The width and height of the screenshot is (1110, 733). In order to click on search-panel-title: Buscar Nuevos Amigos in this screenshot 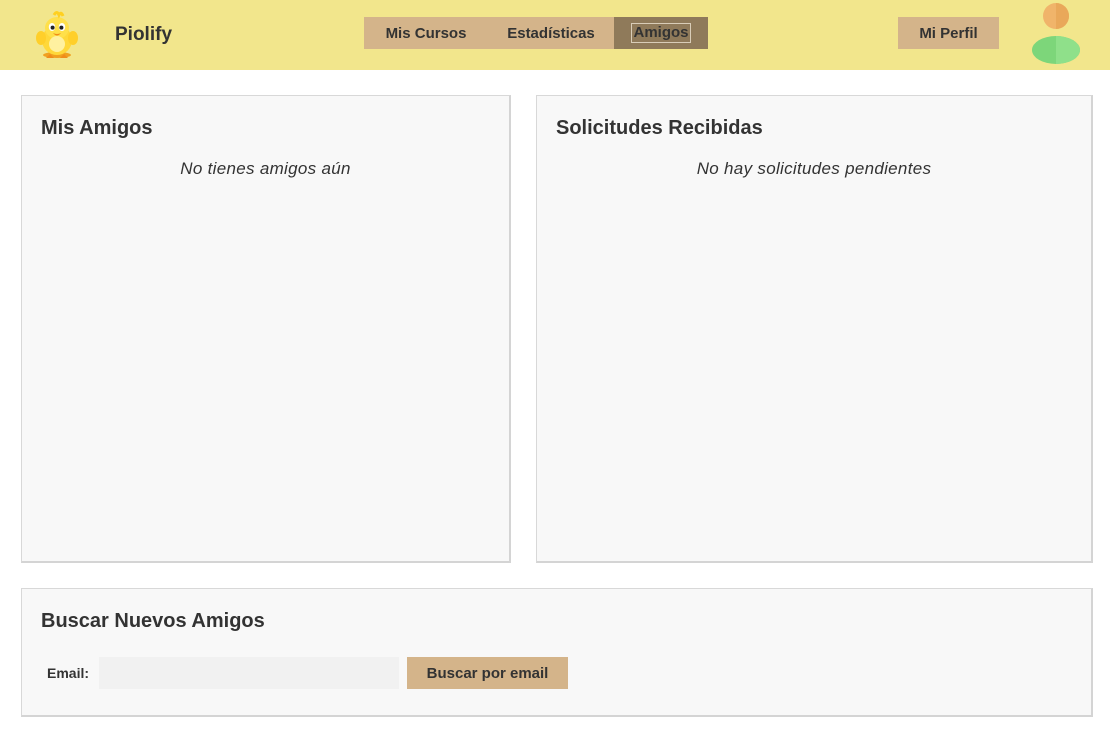, I will do `click(153, 621)`.